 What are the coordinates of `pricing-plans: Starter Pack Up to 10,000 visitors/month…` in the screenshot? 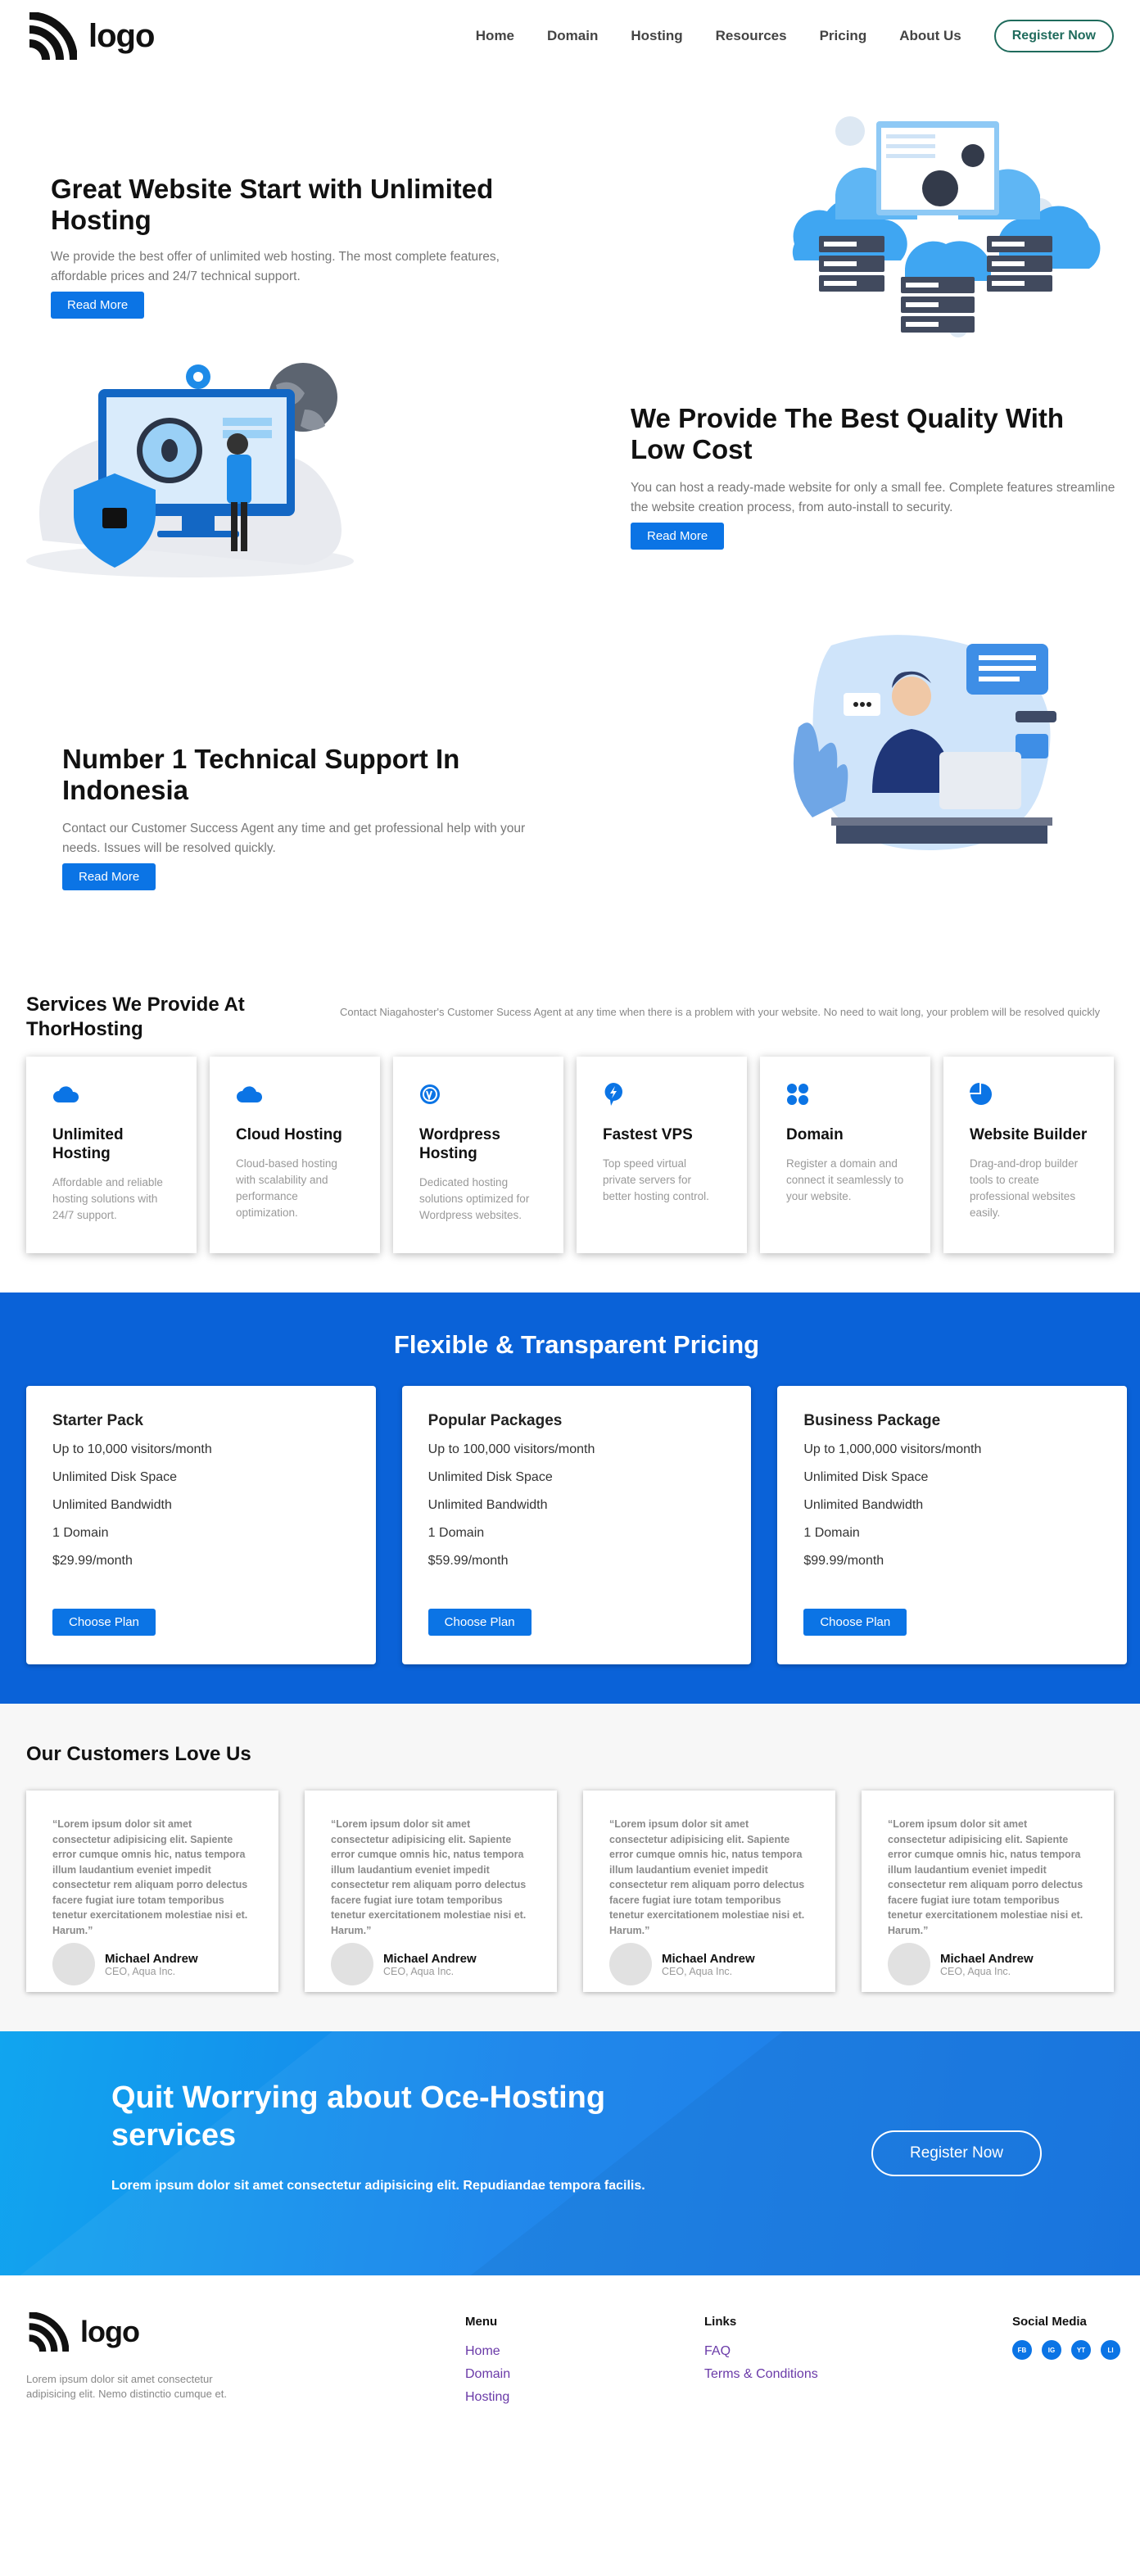 It's located at (577, 1525).